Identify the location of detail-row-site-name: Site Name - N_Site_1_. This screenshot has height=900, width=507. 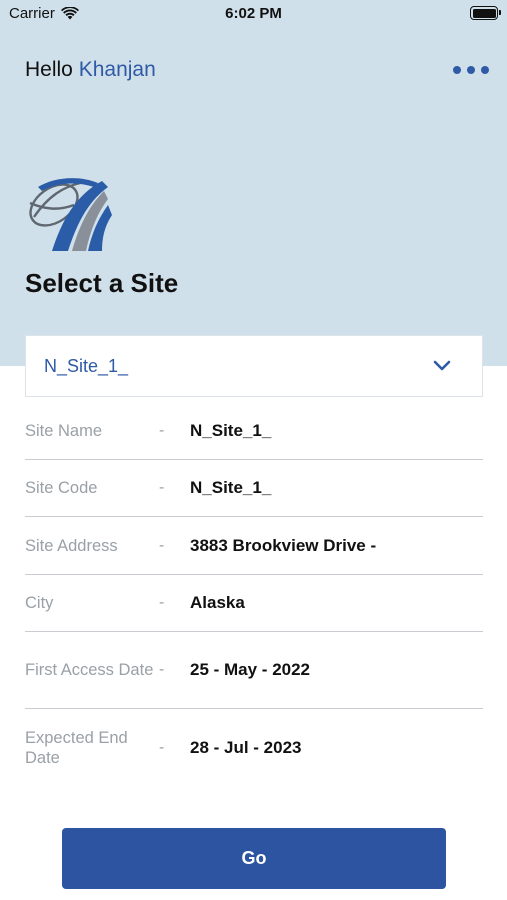
(254, 431).